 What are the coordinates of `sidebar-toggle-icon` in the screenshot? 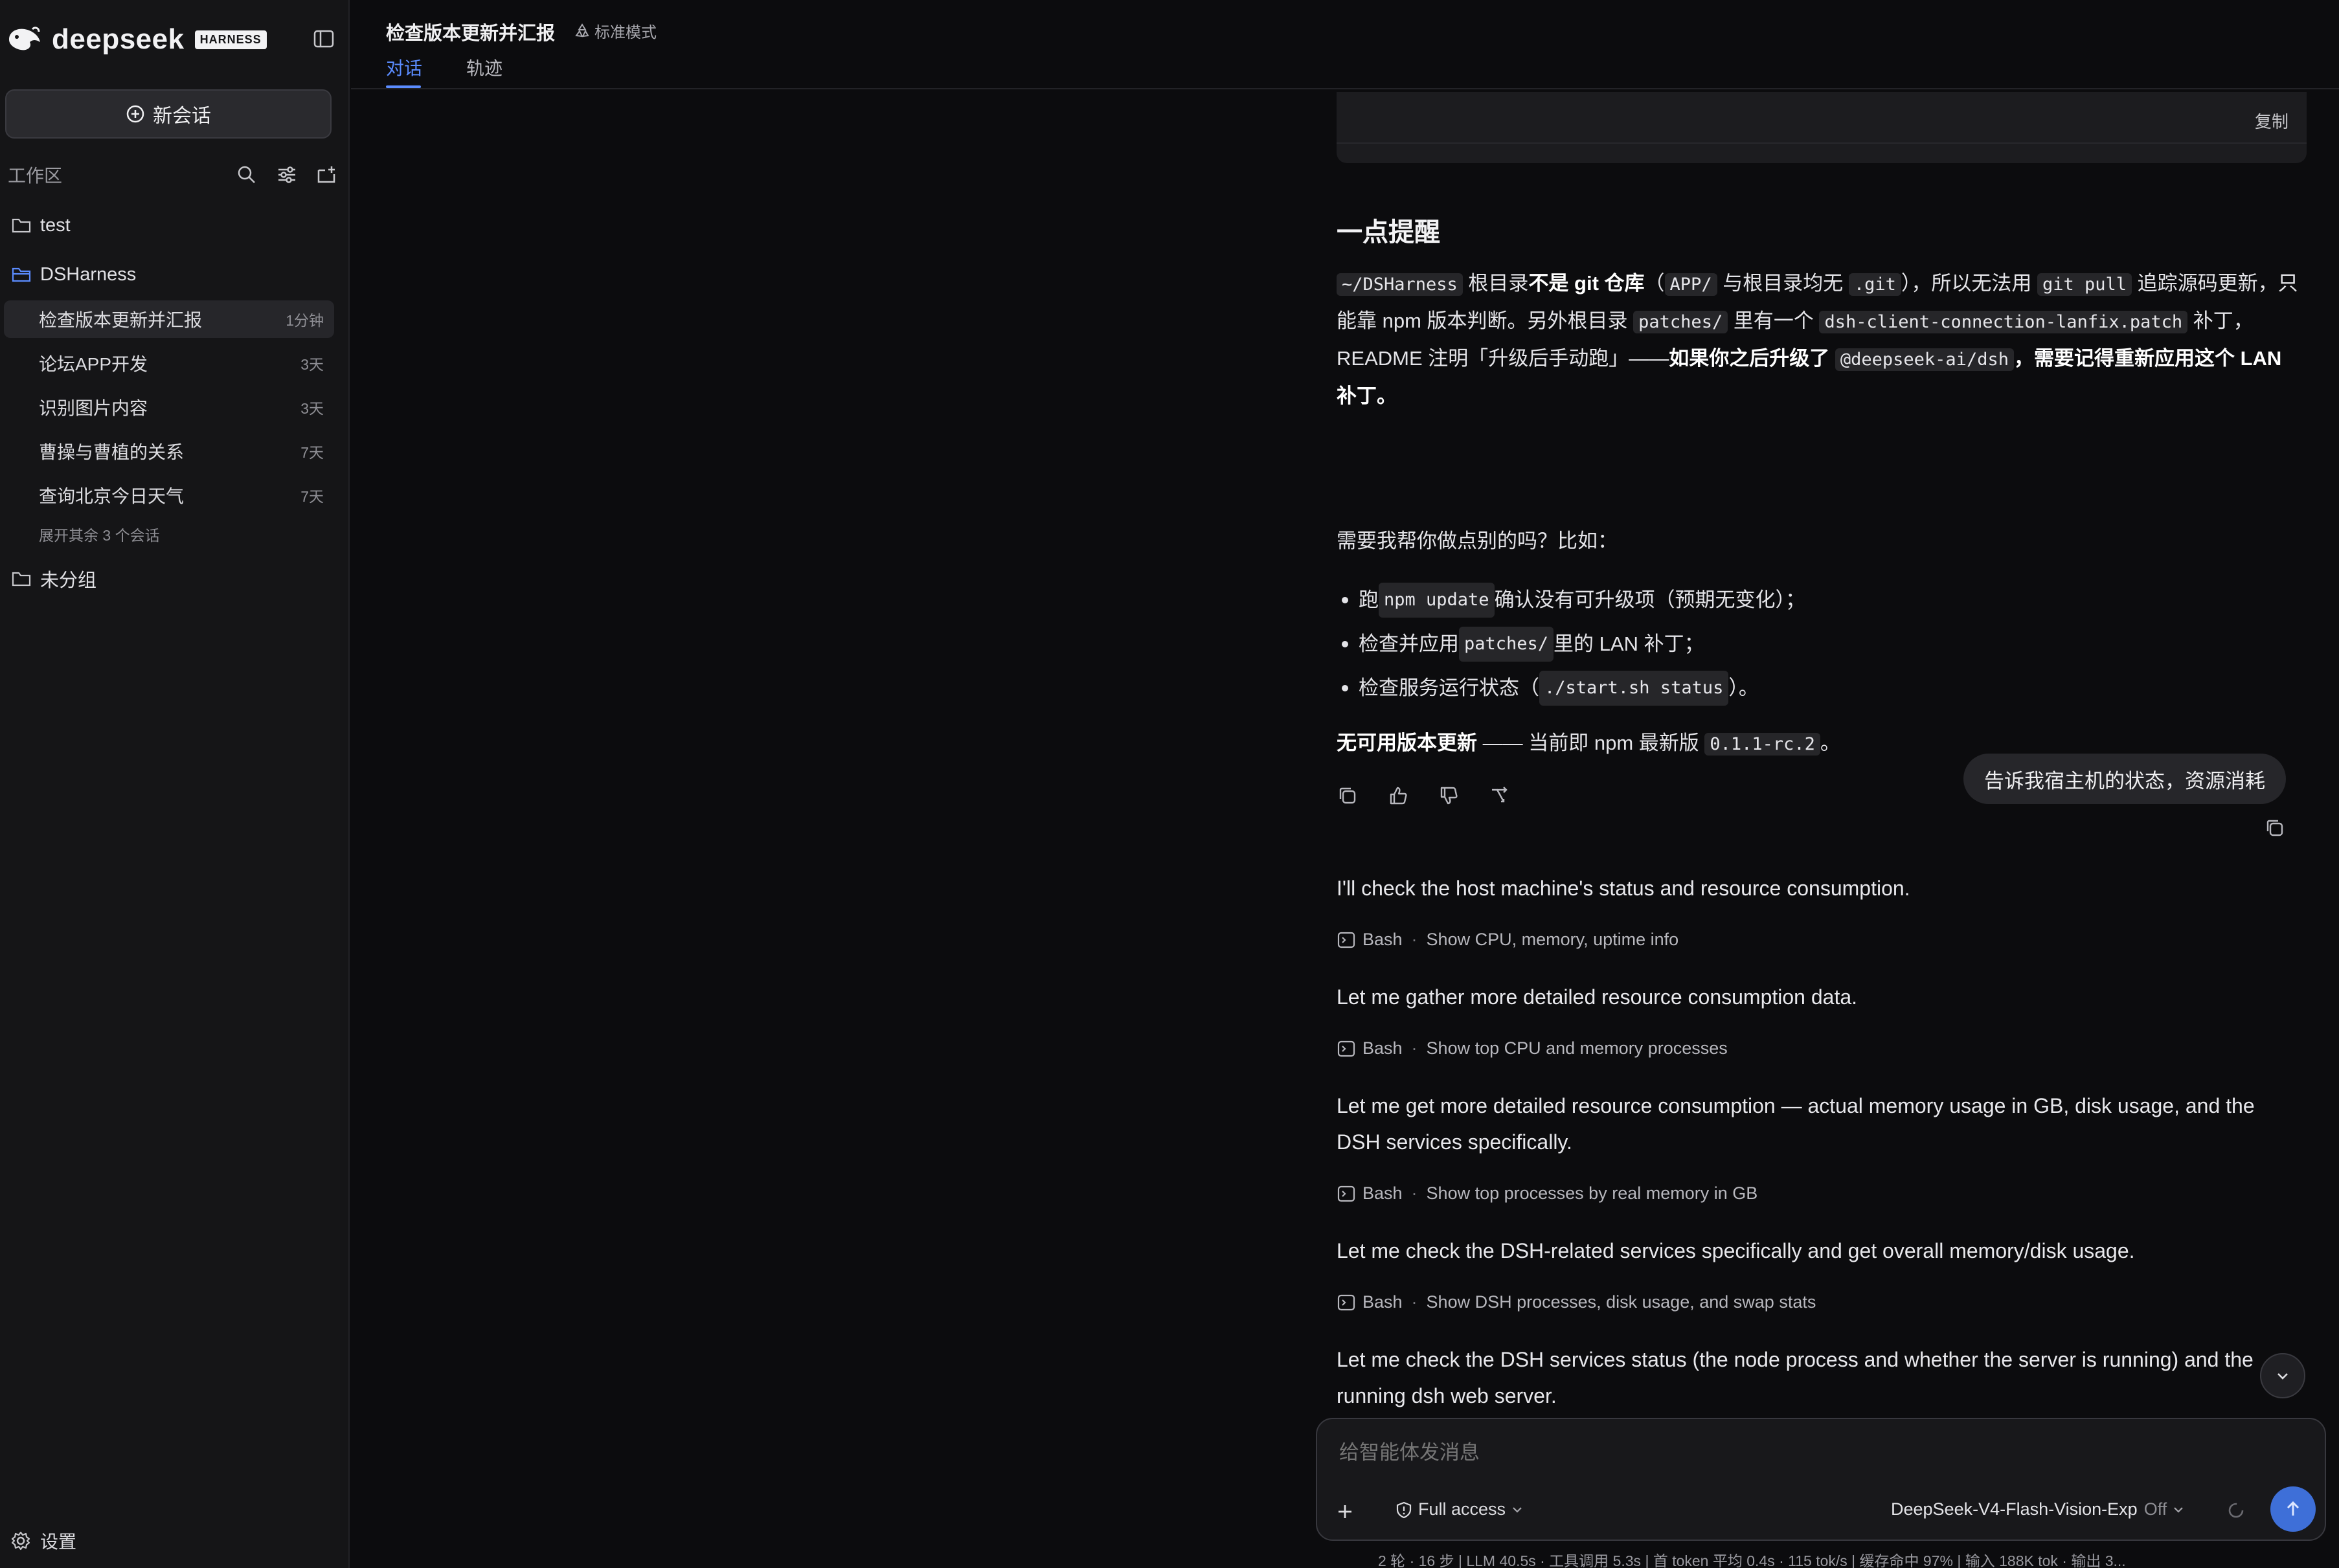 It's located at (324, 39).